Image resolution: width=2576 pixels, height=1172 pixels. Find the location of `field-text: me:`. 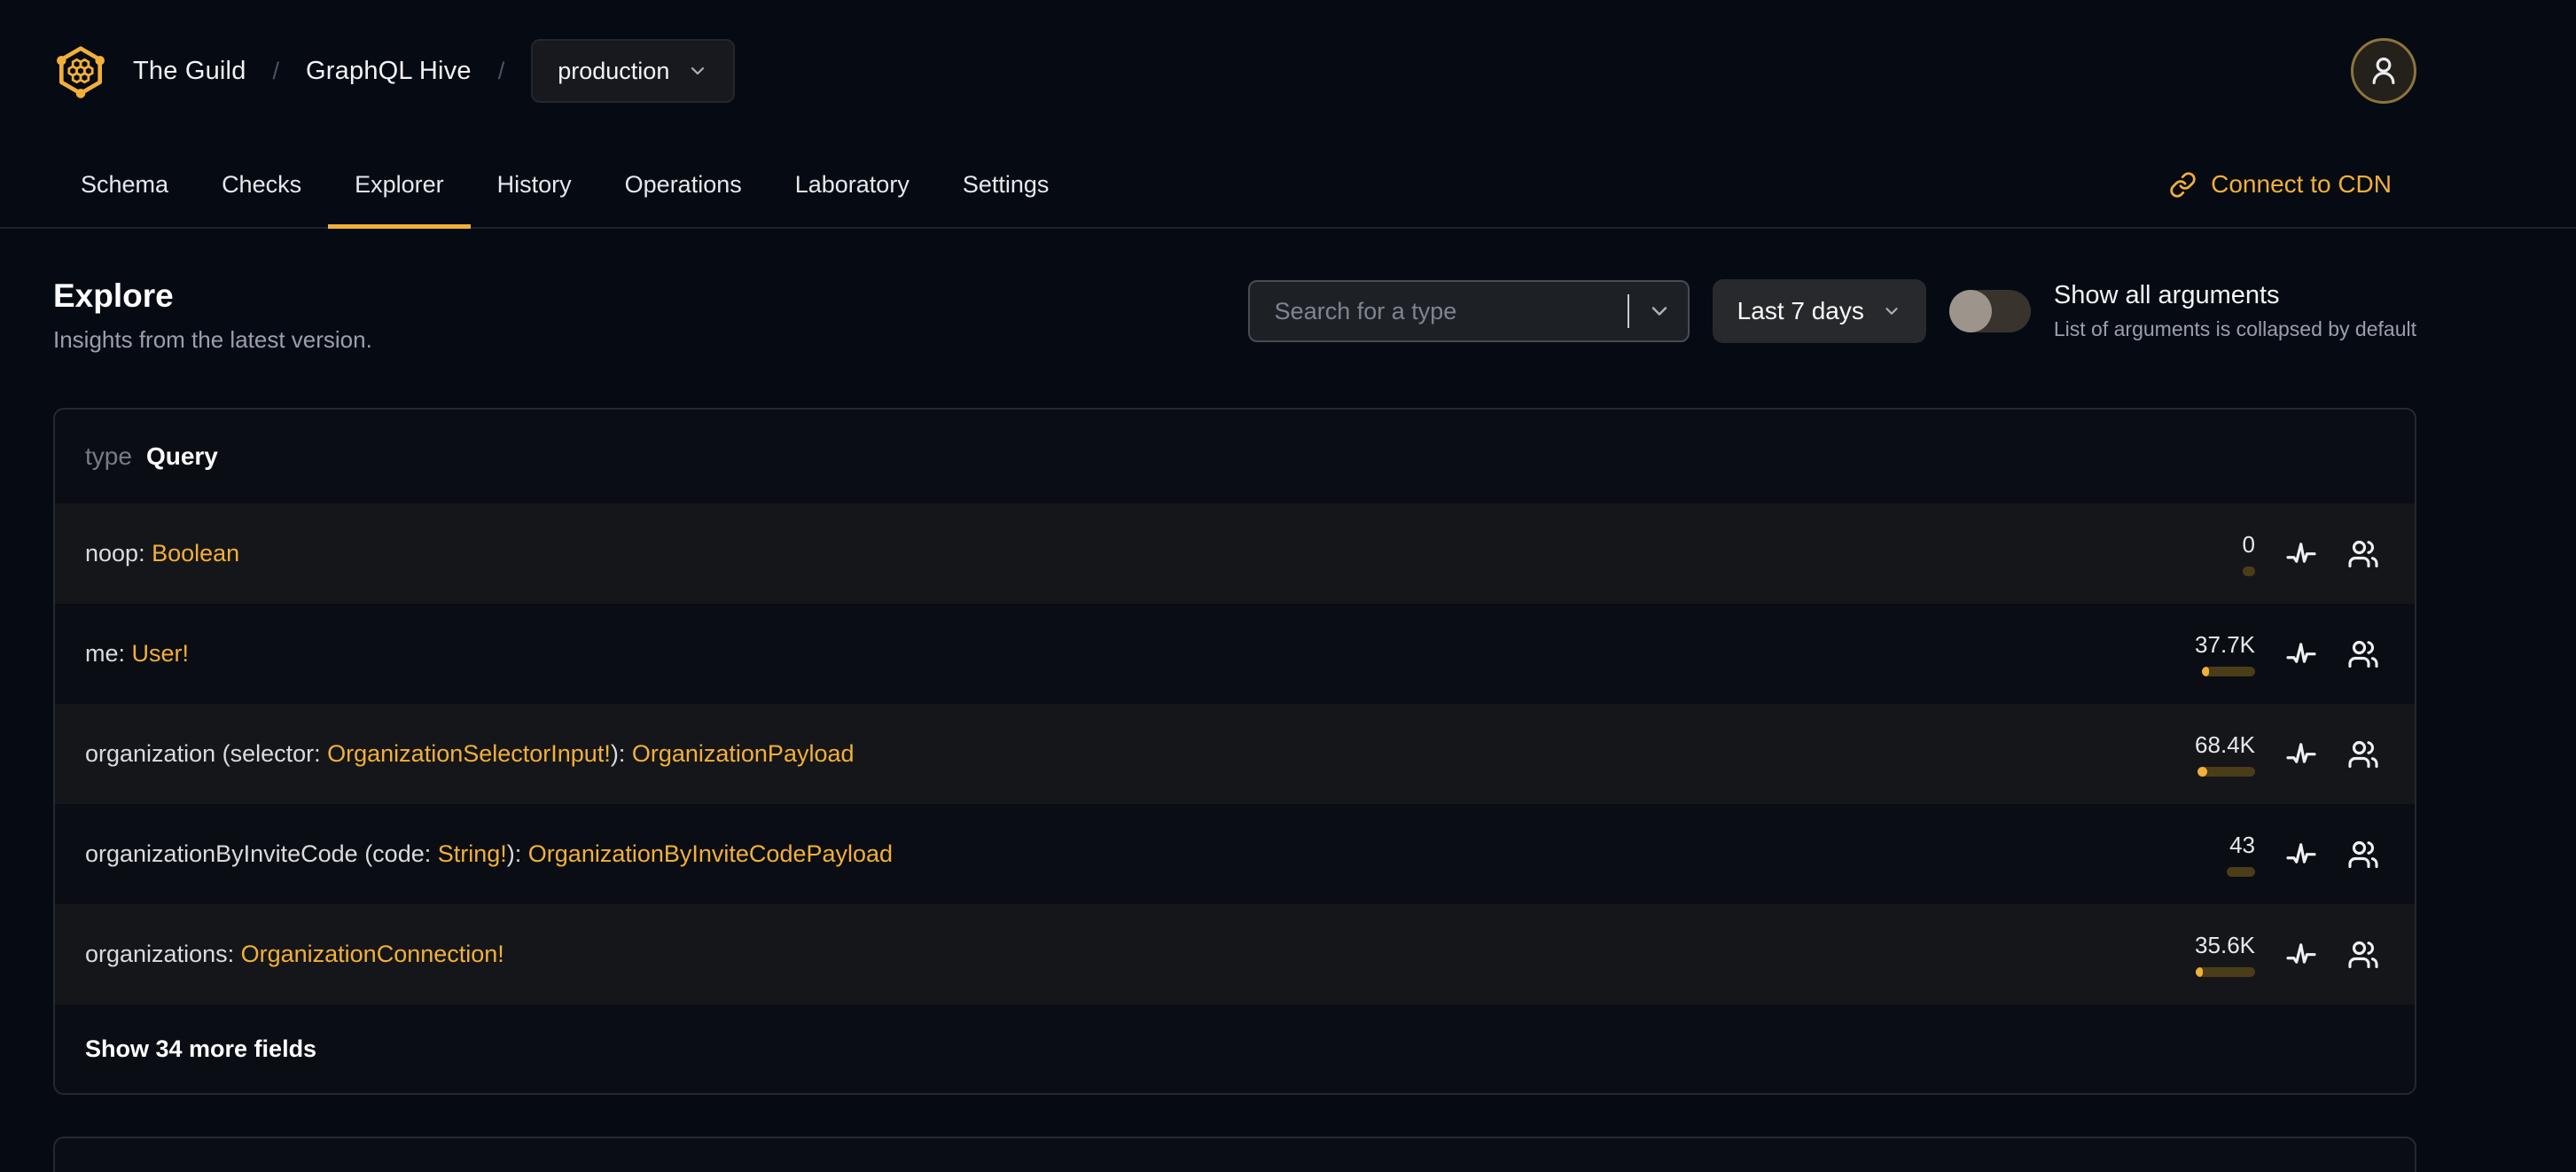

field-text: me: is located at coordinates (108, 653).